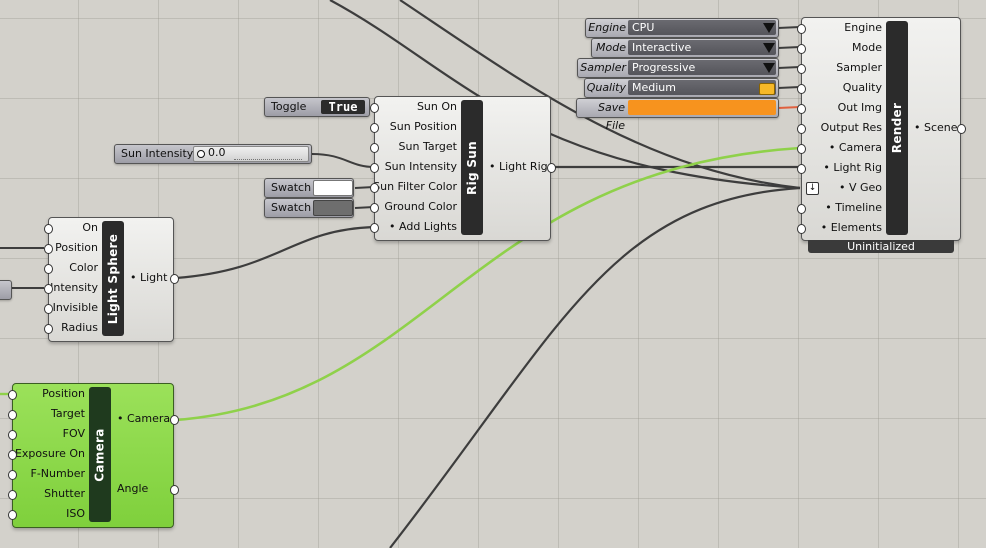 This screenshot has height=548, width=986. I want to click on engine-value-list: Engine CPU, so click(682, 28).